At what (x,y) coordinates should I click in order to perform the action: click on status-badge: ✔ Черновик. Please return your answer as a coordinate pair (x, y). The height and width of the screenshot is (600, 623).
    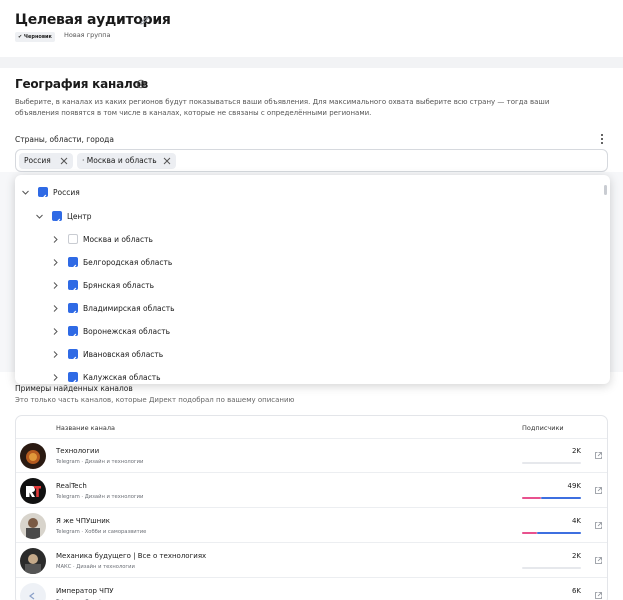
    Looking at the image, I should click on (35, 37).